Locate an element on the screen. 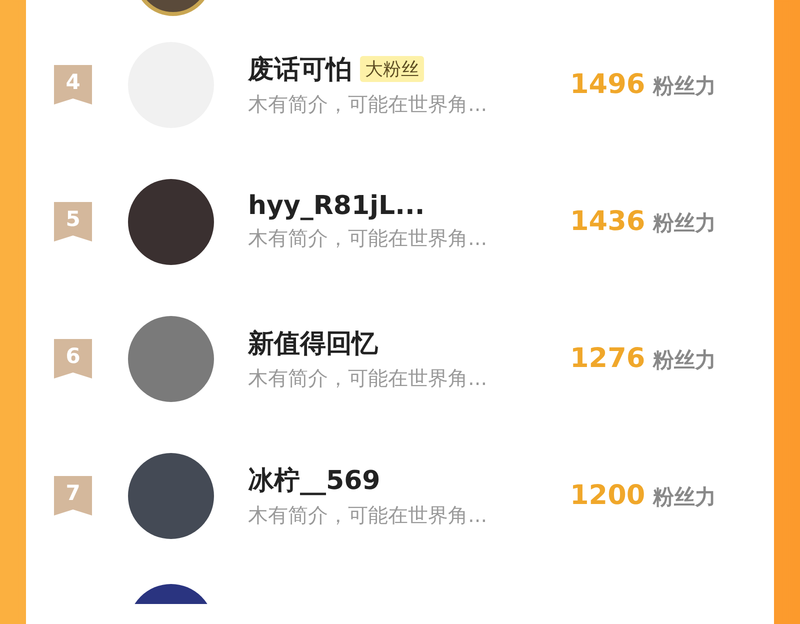 The height and width of the screenshot is (624, 800). fan-score: 1496 is located at coordinates (608, 84).